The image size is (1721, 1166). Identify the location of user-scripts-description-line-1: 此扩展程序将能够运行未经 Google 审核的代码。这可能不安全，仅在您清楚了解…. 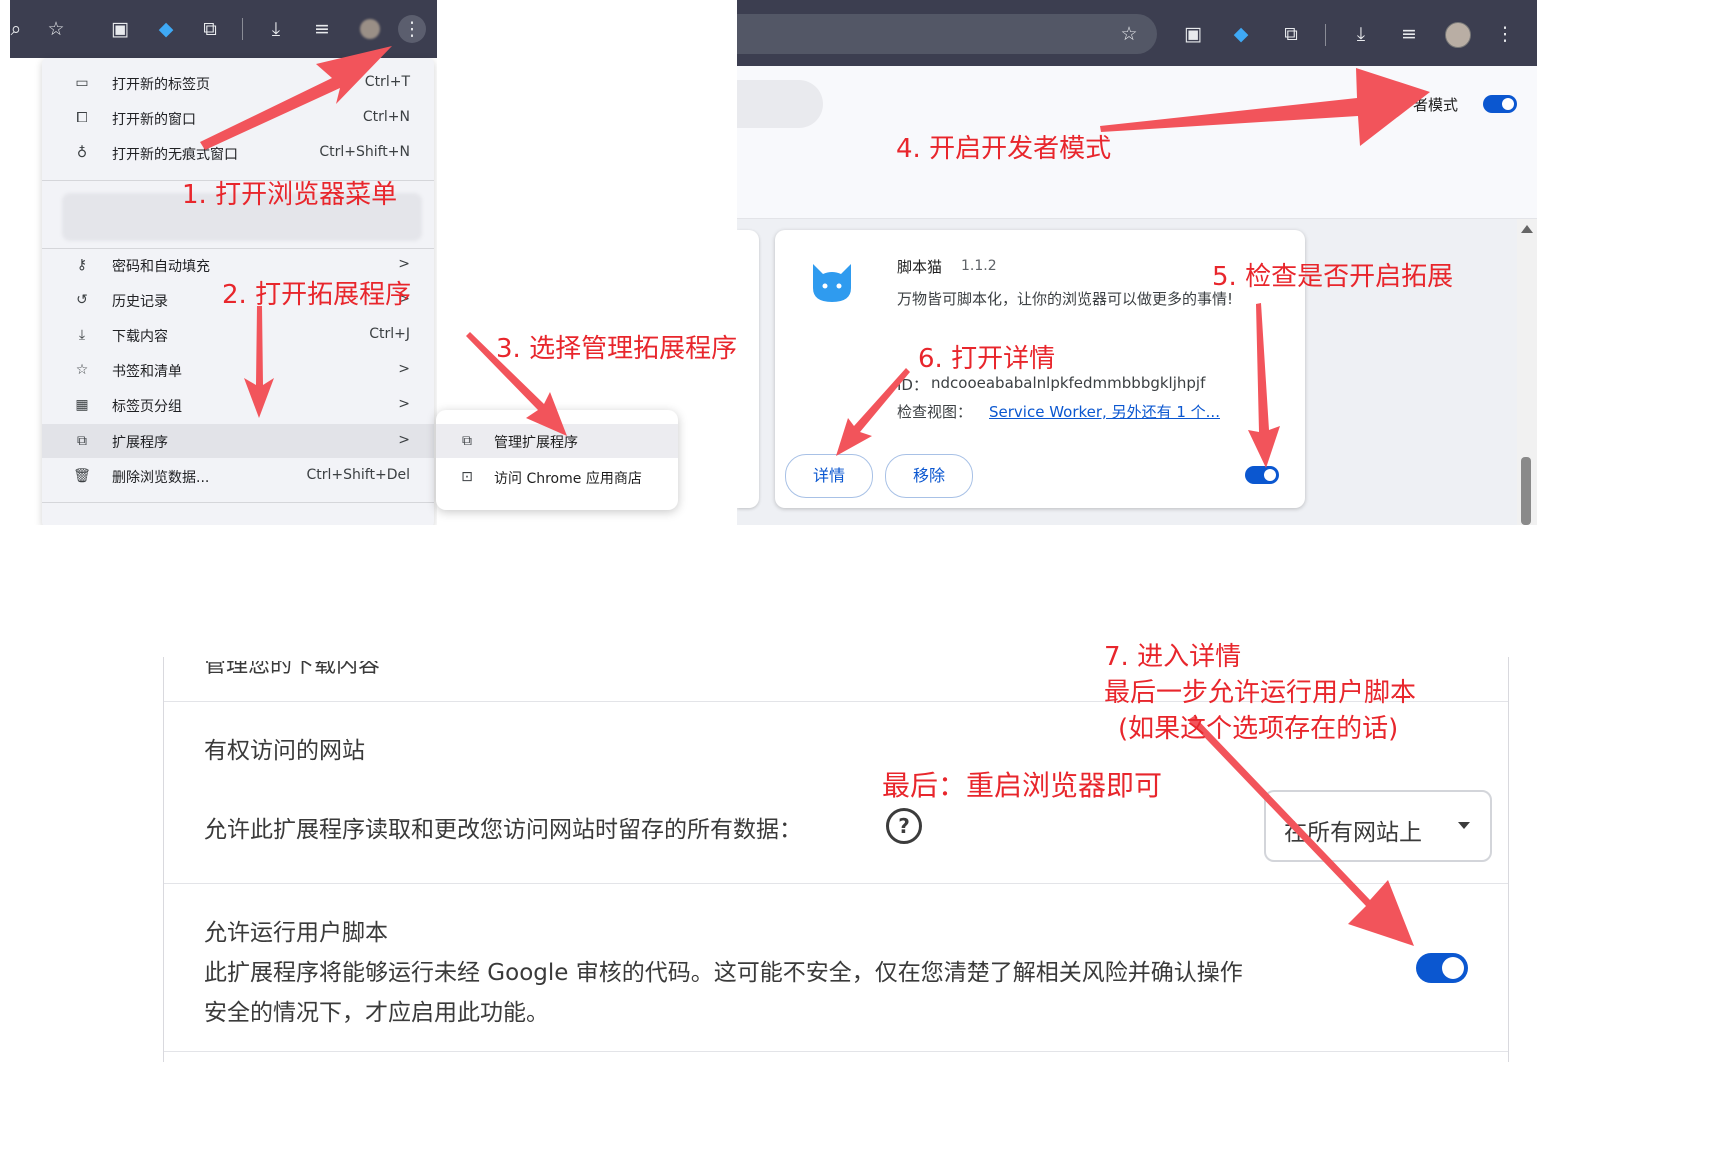
(723, 973).